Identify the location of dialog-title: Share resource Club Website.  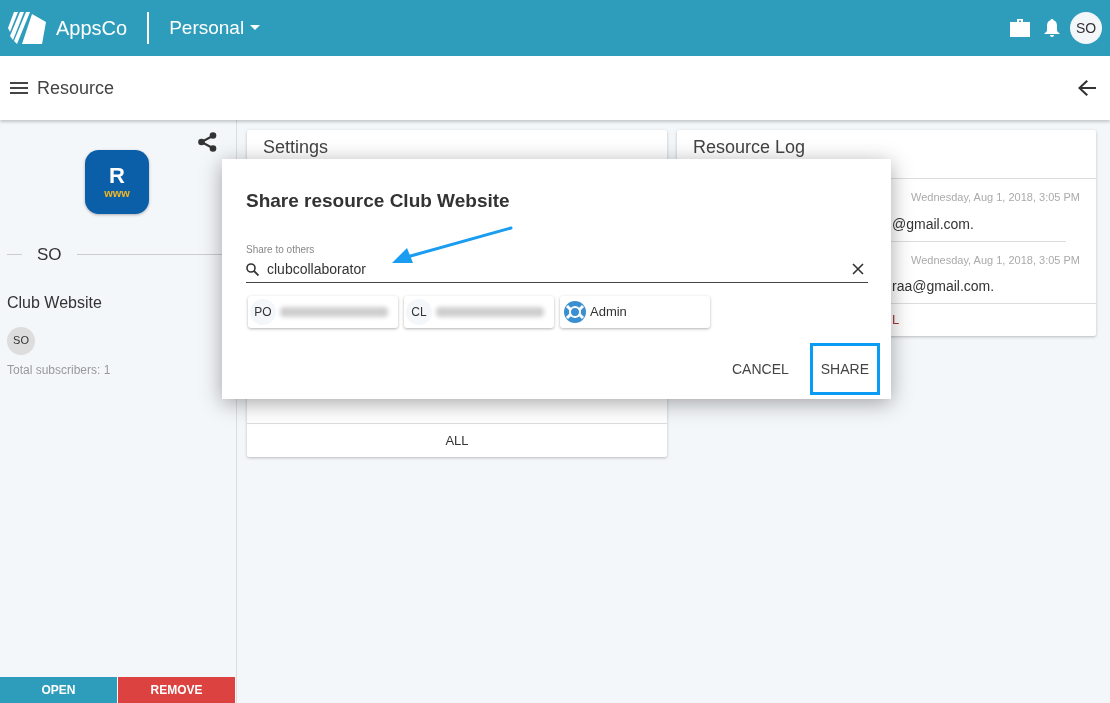
(378, 201).